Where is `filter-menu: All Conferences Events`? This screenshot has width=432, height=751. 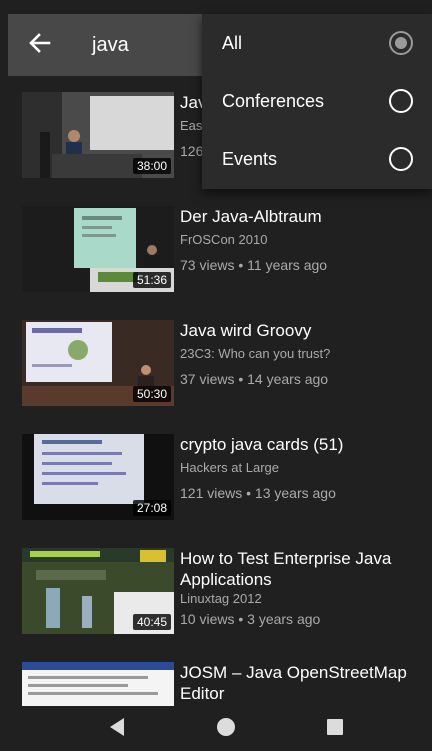 filter-menu: All Conferences Events is located at coordinates (317, 101).